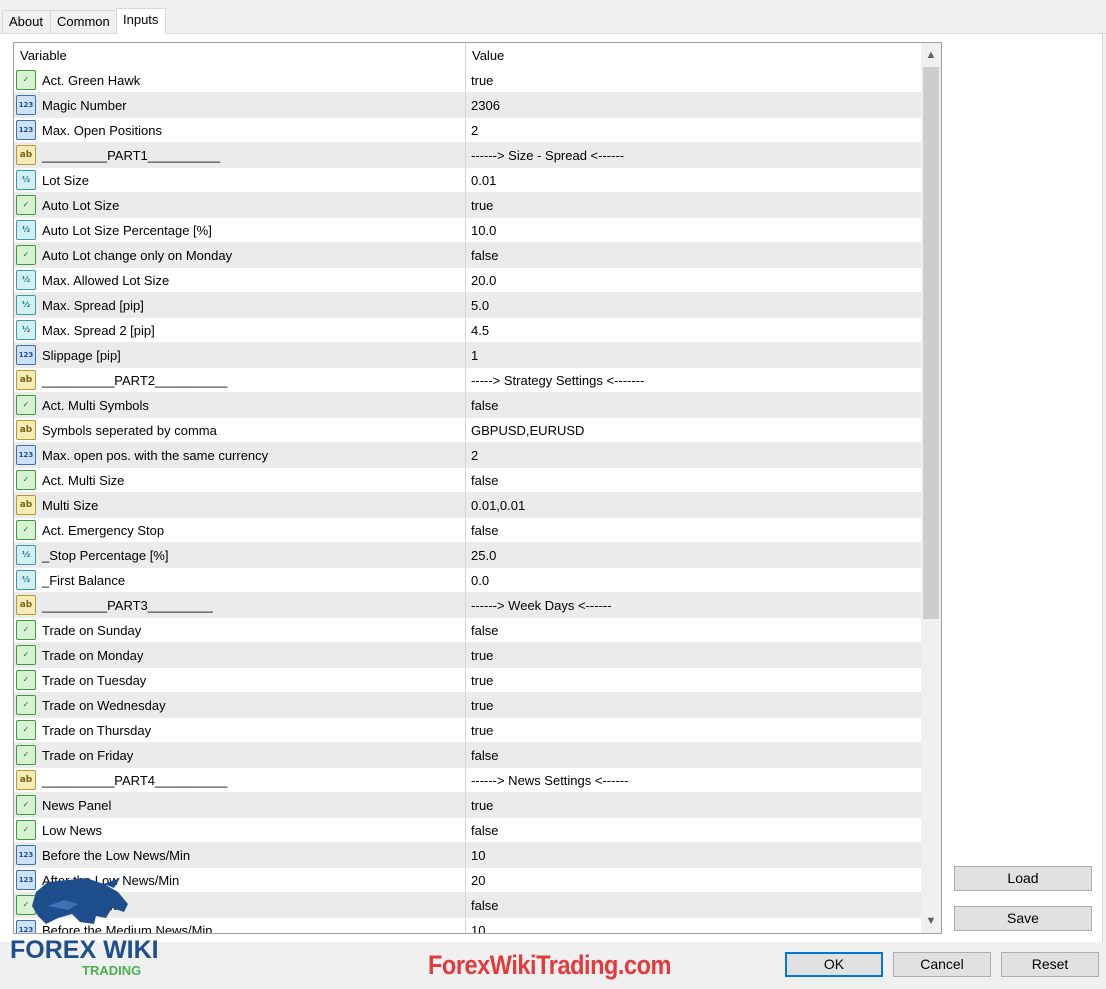  I want to click on table-row: 123 Max. Open Positions 2, so click(467, 130).